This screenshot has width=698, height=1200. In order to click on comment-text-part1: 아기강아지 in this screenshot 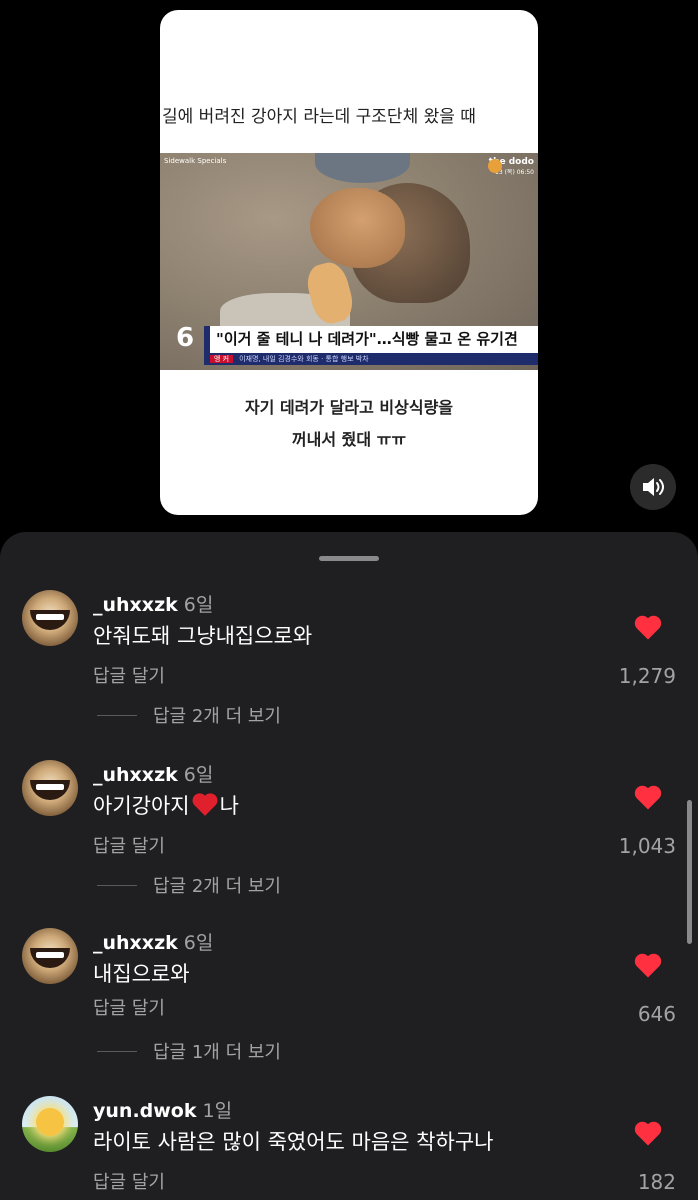, I will do `click(141, 806)`.